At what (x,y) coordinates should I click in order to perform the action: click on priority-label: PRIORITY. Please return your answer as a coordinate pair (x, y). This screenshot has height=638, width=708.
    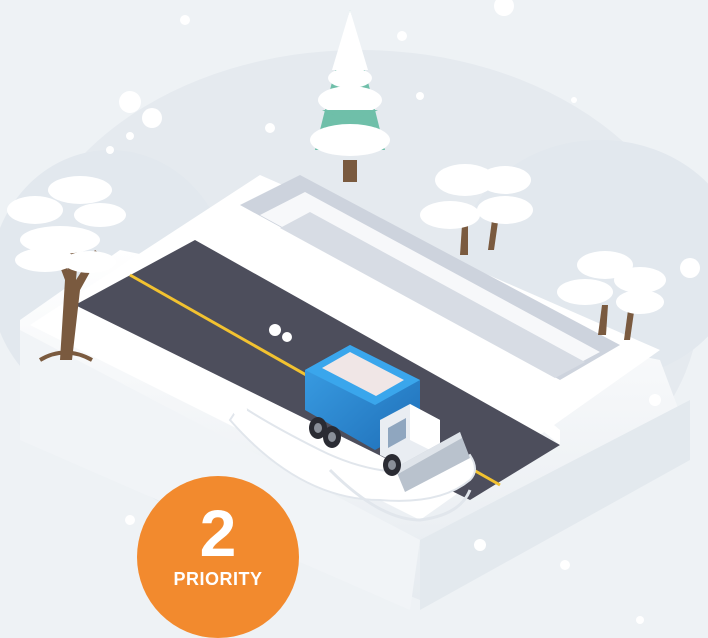
    Looking at the image, I should click on (218, 578).